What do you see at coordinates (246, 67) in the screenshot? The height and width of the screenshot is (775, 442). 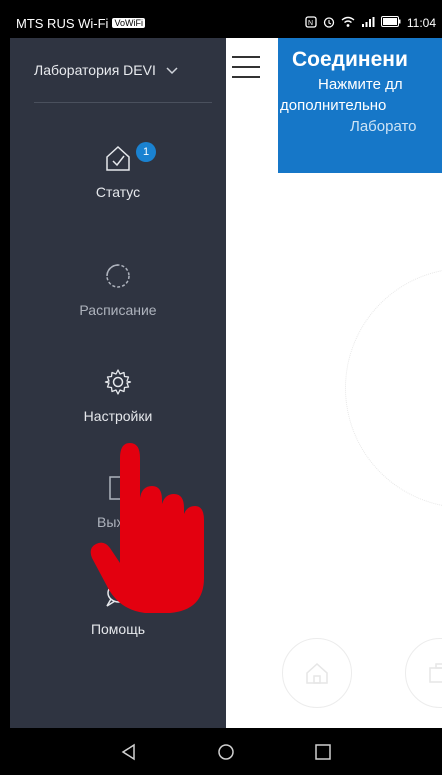 I see `menu-icon` at bounding box center [246, 67].